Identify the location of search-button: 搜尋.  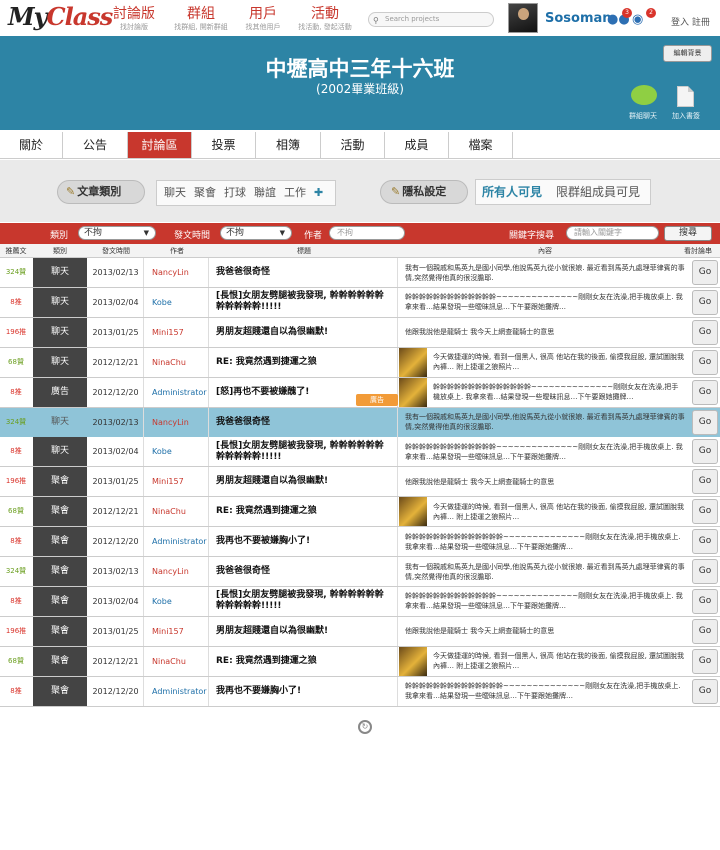
(688, 233).